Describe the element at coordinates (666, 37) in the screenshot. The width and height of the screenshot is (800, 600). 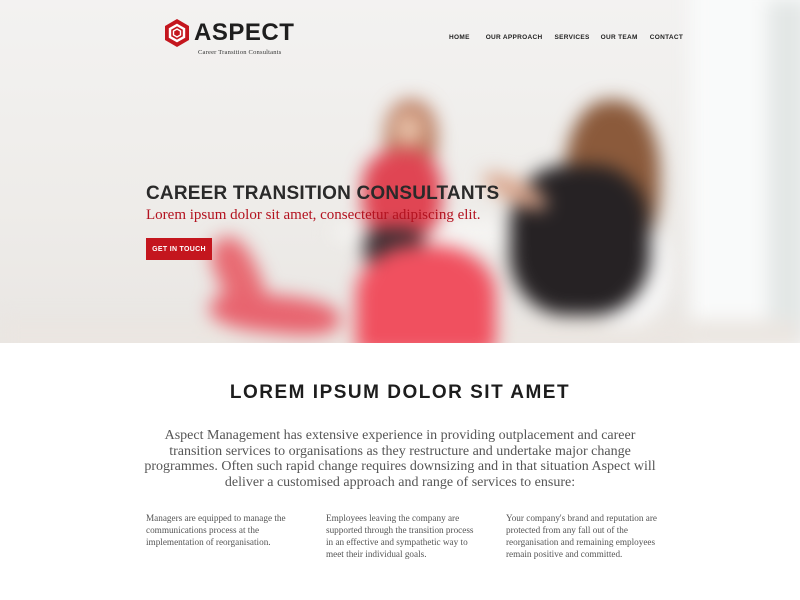
I see `nav-contact: CONTACT` at that location.